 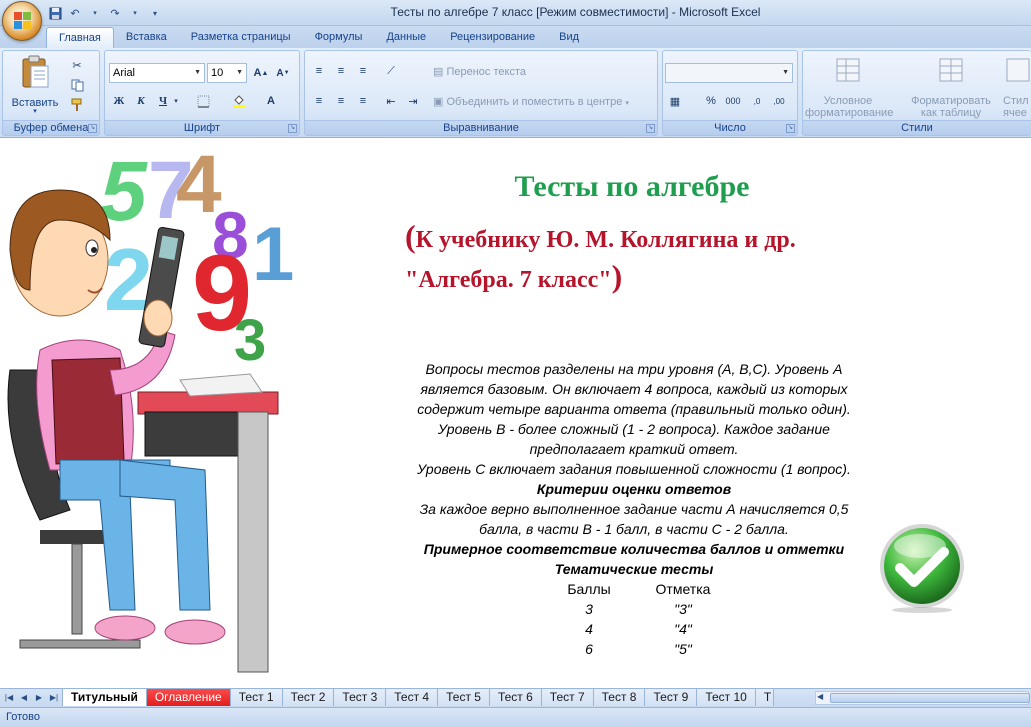 What do you see at coordinates (141, 101) in the screenshot?
I see `italic-icon: К` at bounding box center [141, 101].